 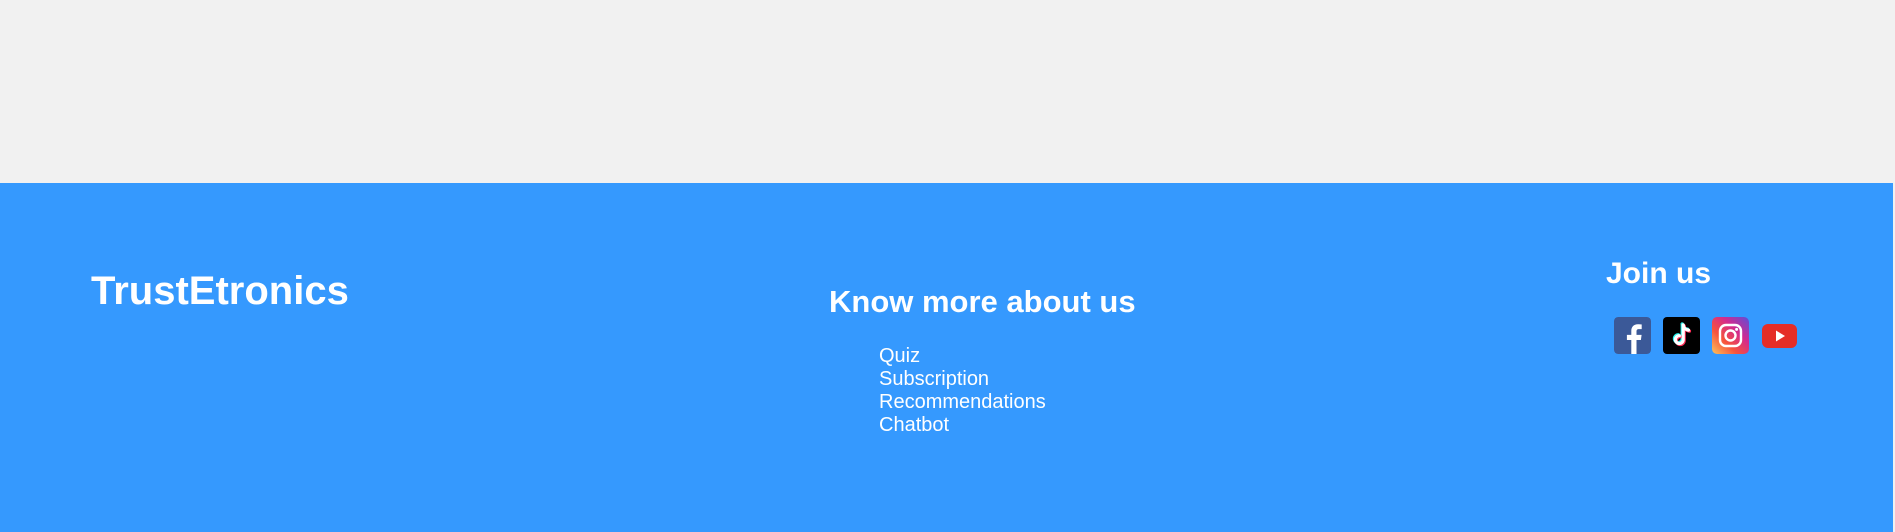 I want to click on list-item: Recommendations, so click(x=962, y=402).